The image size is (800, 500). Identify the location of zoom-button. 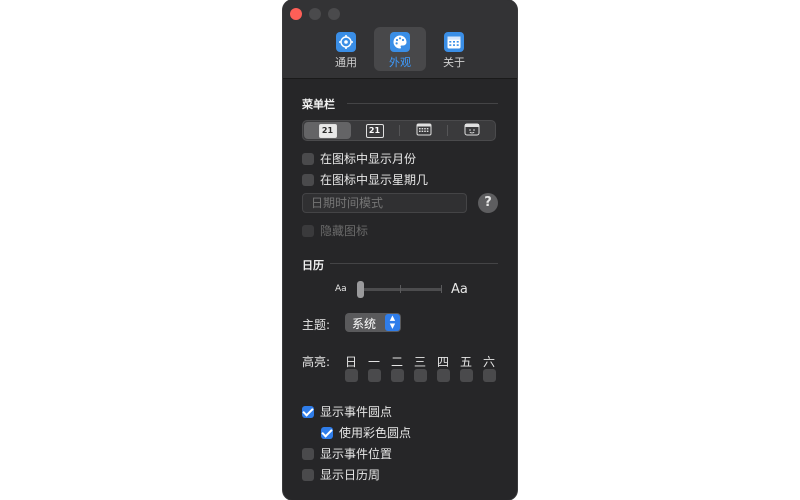
(334, 14).